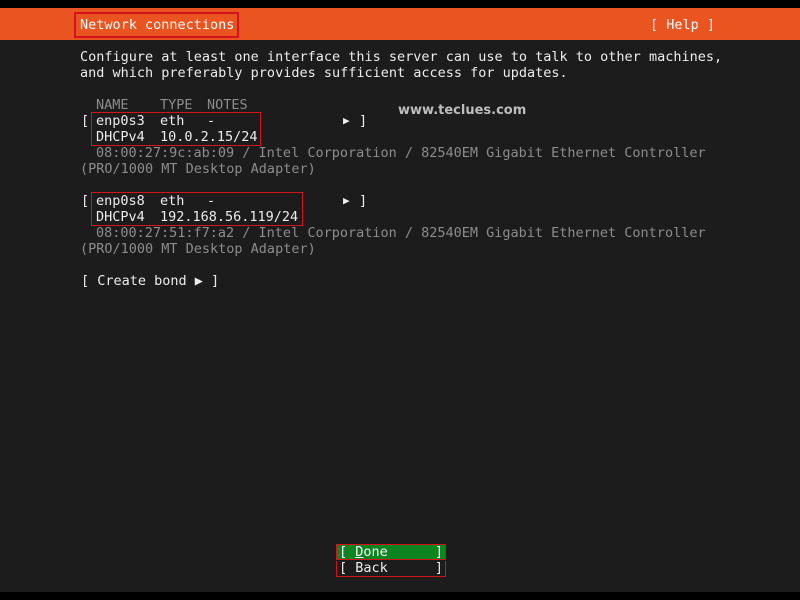  Describe the element at coordinates (400, 24) in the screenshot. I see `header-bar: Network connections [ Help ]` at that location.